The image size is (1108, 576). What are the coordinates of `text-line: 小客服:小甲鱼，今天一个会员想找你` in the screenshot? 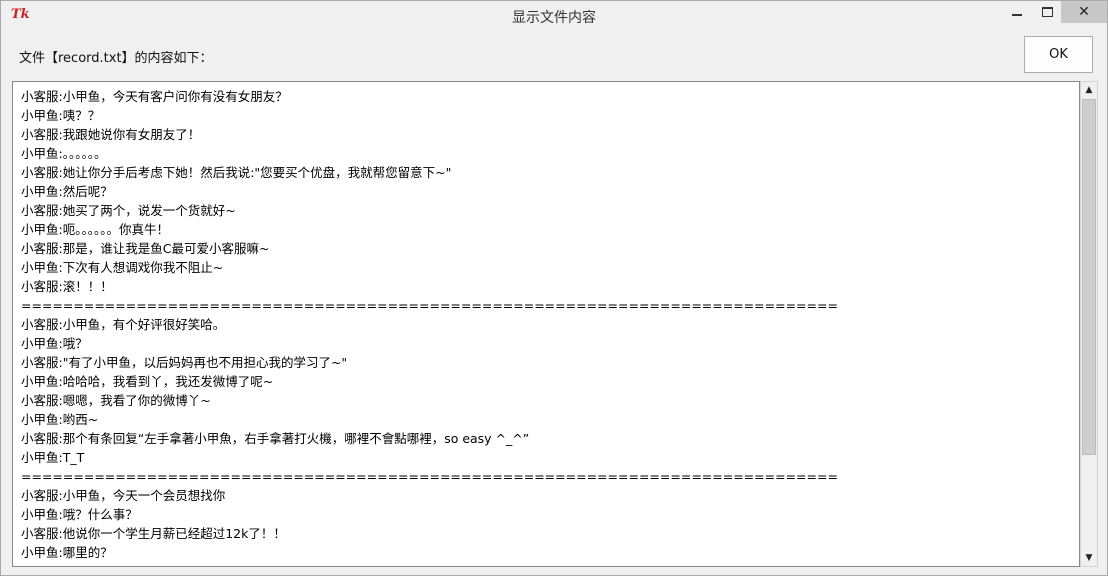 It's located at (123, 495).